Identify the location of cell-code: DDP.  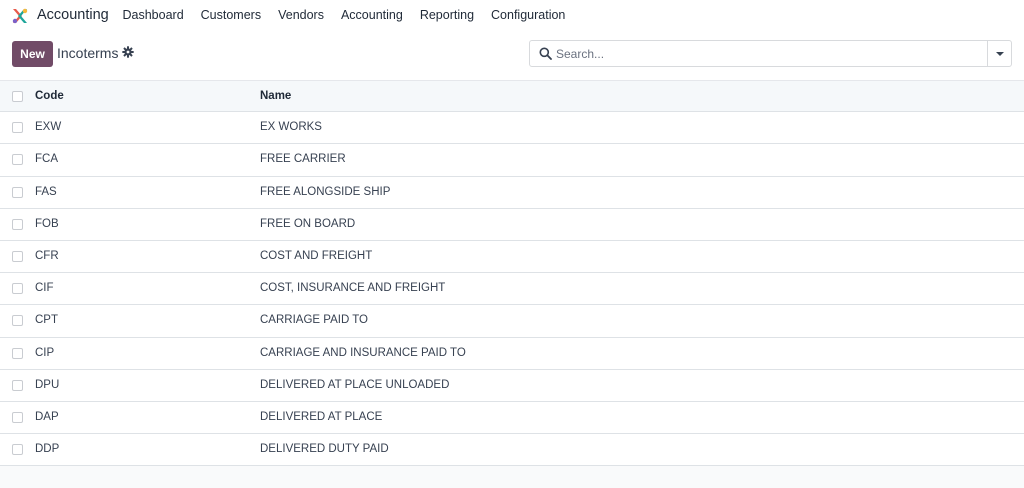
(47, 449).